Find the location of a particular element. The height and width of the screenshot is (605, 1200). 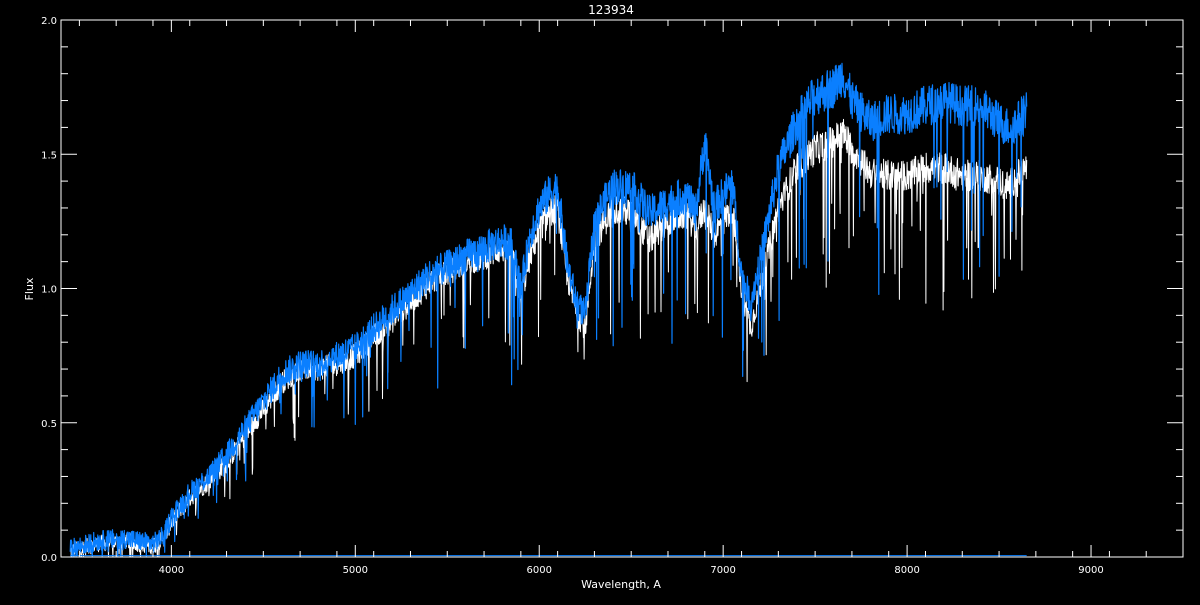

y-tick-label: 0.0 is located at coordinates (49, 558).